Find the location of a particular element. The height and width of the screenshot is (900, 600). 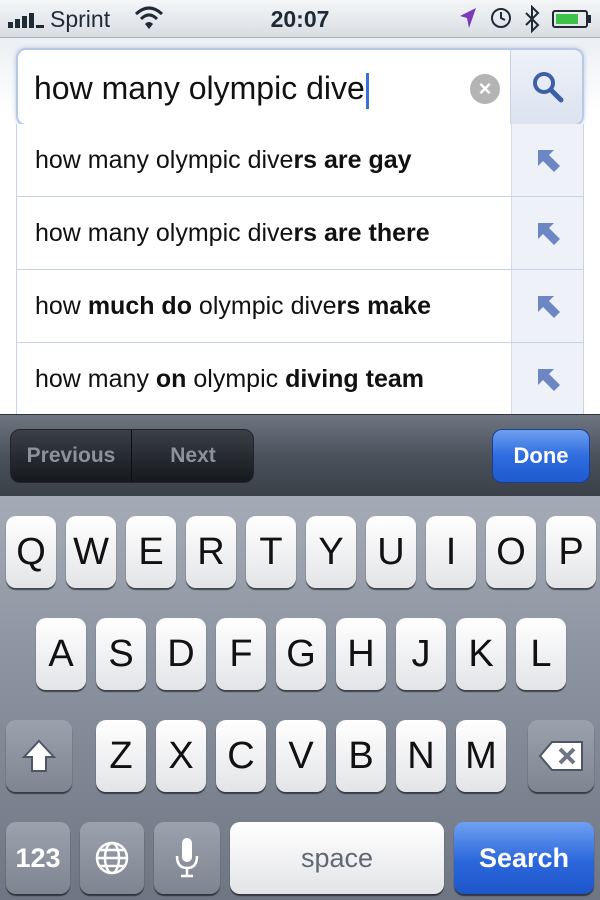

suggestion-text: how much do olympic divers make is located at coordinates (233, 306).